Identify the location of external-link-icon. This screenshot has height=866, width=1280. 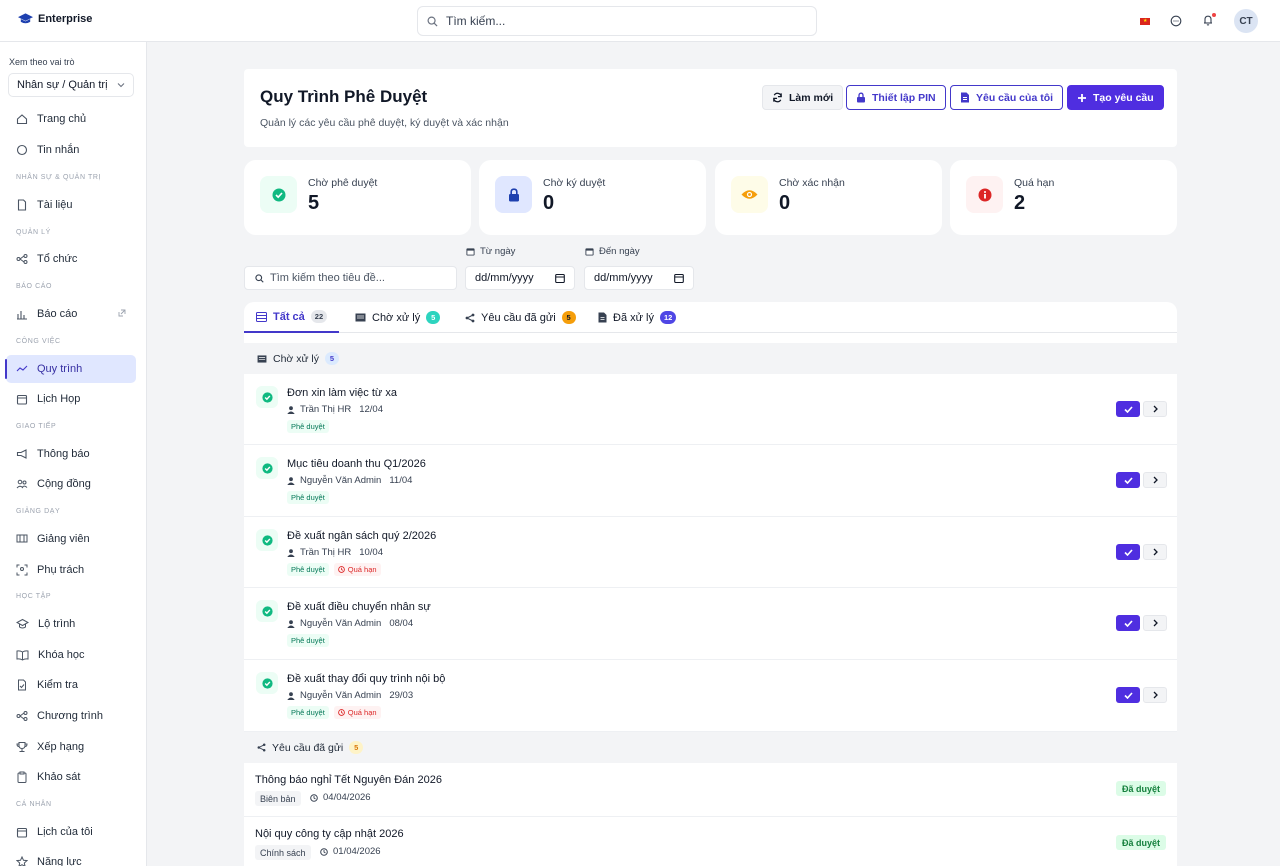
(122, 313).